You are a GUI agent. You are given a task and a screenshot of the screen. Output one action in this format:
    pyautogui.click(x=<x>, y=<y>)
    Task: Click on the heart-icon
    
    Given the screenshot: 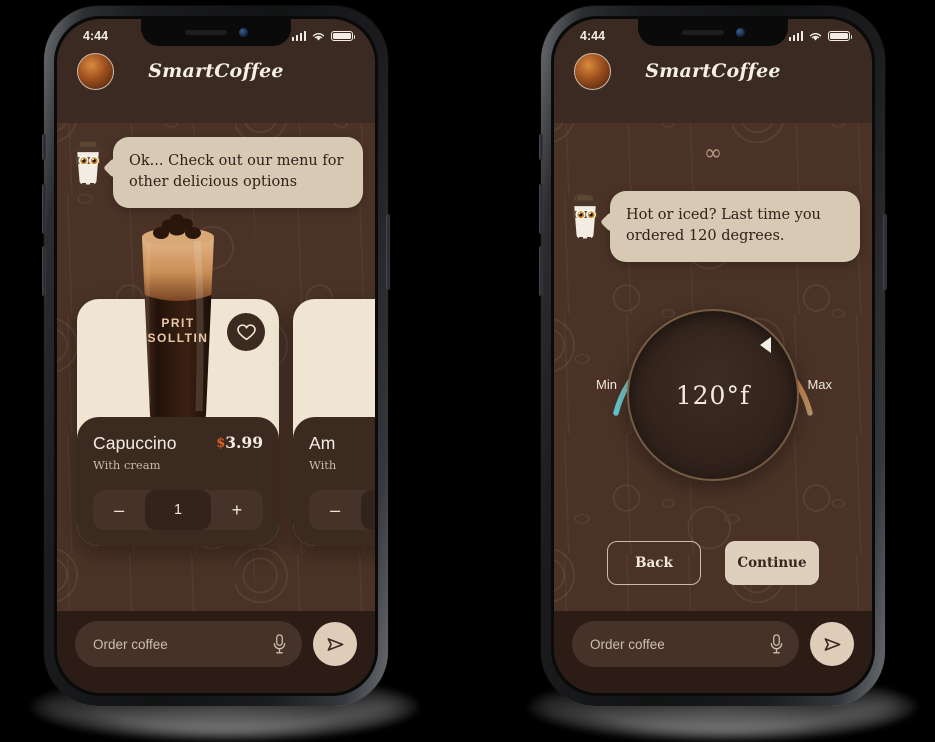 What is the action you would take?
    pyautogui.click(x=246, y=331)
    